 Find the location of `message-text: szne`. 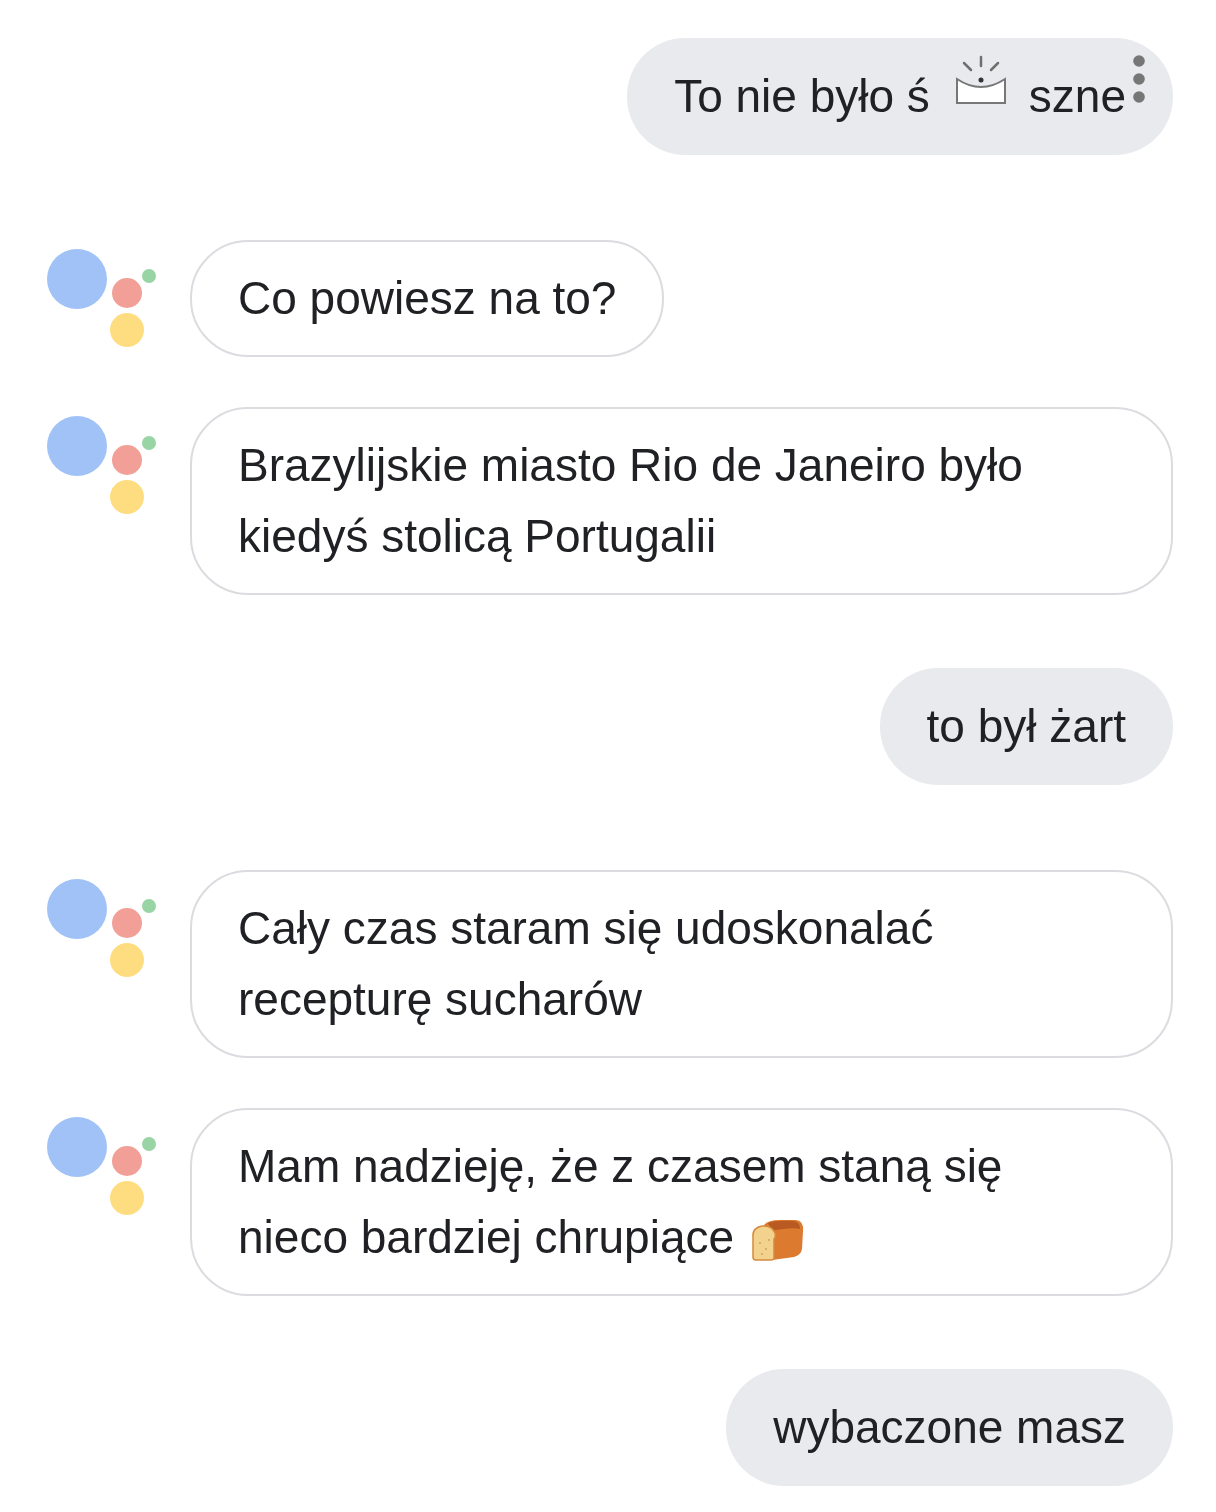

message-text: szne is located at coordinates (1077, 96).